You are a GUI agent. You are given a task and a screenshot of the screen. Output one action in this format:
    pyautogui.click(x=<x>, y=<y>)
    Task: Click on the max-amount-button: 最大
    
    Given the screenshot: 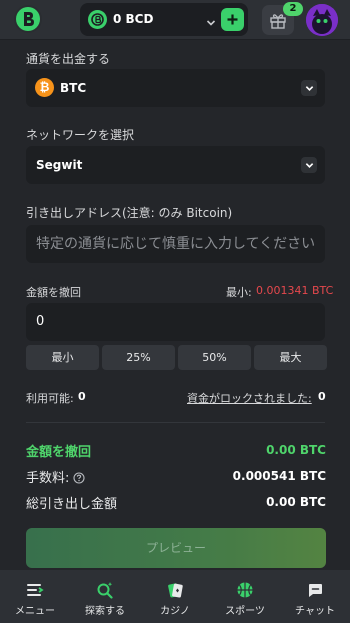 What is the action you would take?
    pyautogui.click(x=290, y=357)
    